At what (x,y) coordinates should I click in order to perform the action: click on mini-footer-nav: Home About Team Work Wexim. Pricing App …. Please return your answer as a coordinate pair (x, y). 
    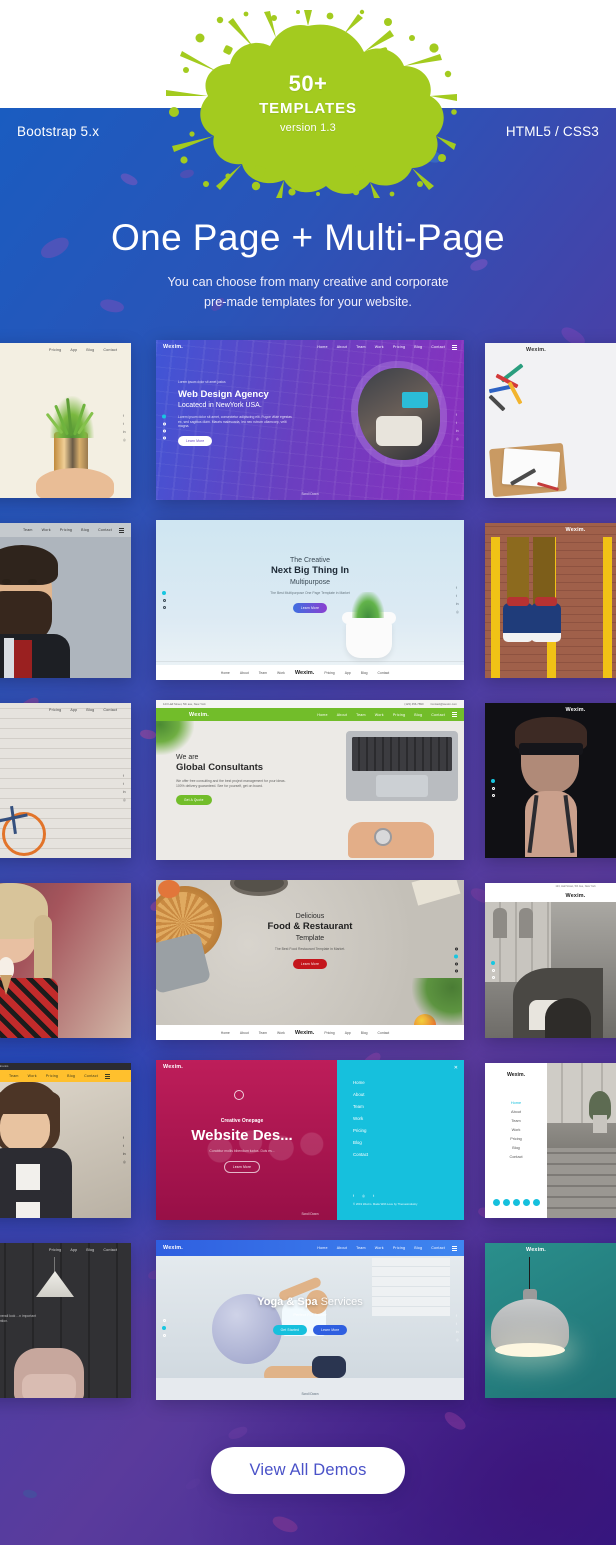
    Looking at the image, I should click on (310, 672).